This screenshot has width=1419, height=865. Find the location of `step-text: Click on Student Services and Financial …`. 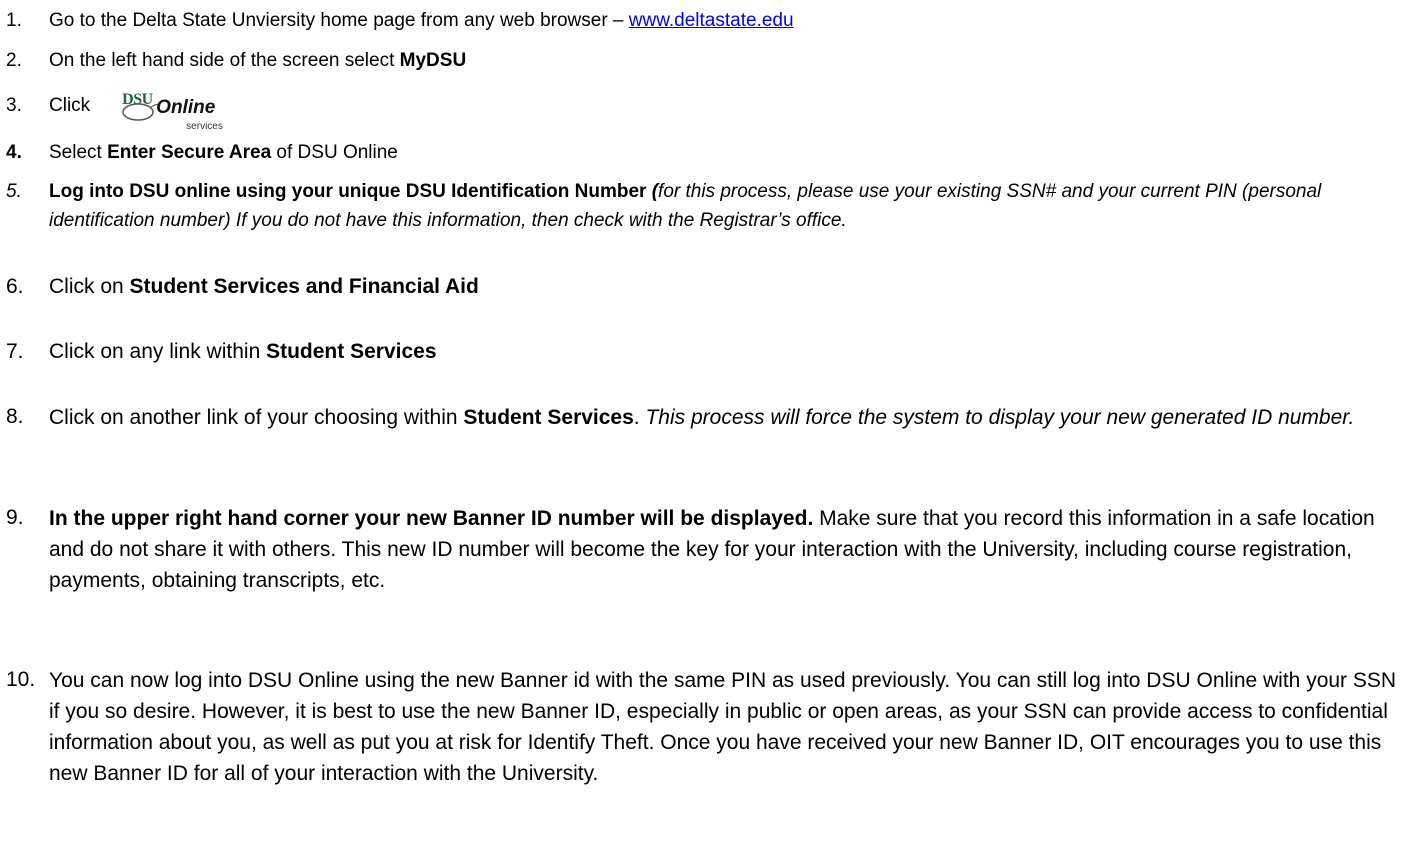

step-text: Click on Student Services and Financial … is located at coordinates (264, 286).